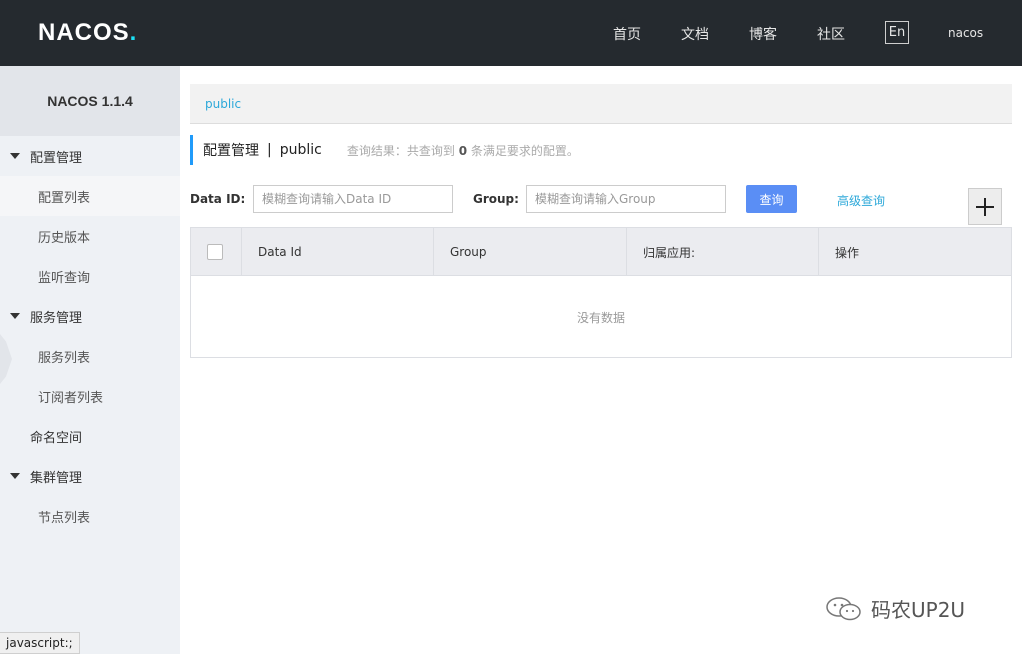 Image resolution: width=1022 pixels, height=654 pixels. I want to click on column-actions: 操作, so click(847, 252).